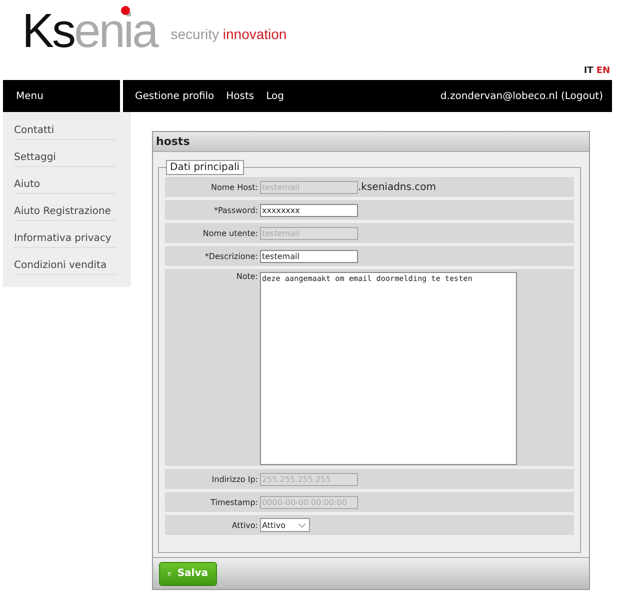  I want to click on field-label: Attivo:, so click(244, 525).